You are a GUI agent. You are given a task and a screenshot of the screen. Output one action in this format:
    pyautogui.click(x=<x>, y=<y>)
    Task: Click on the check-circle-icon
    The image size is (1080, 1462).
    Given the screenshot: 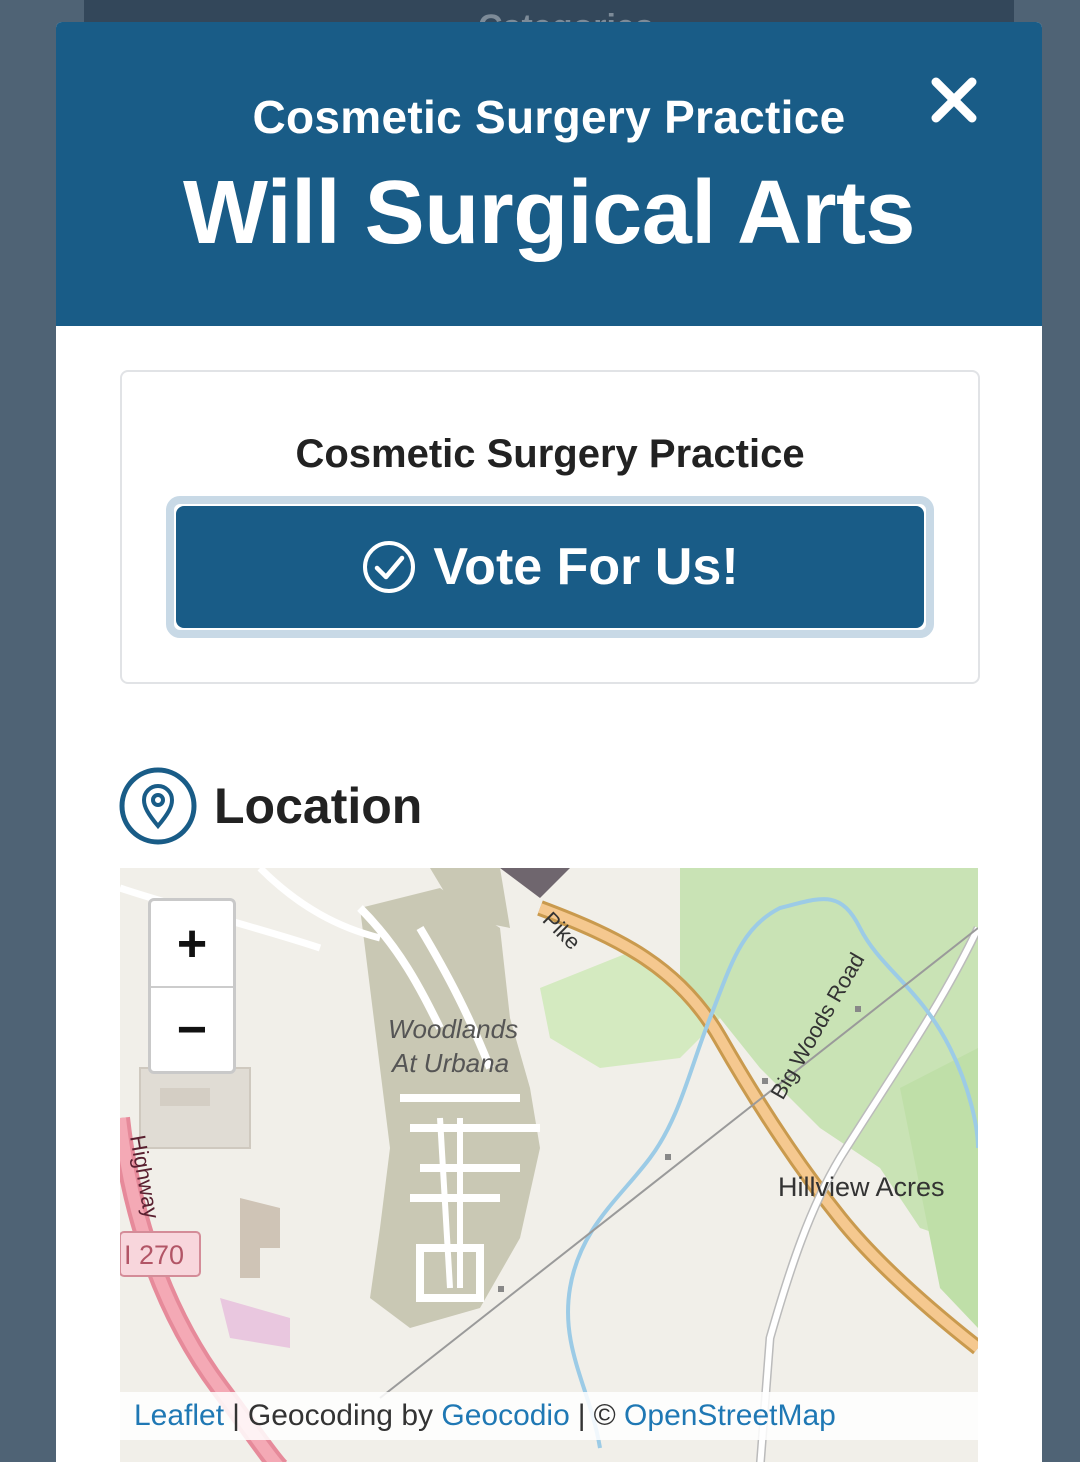 What is the action you would take?
    pyautogui.click(x=389, y=567)
    